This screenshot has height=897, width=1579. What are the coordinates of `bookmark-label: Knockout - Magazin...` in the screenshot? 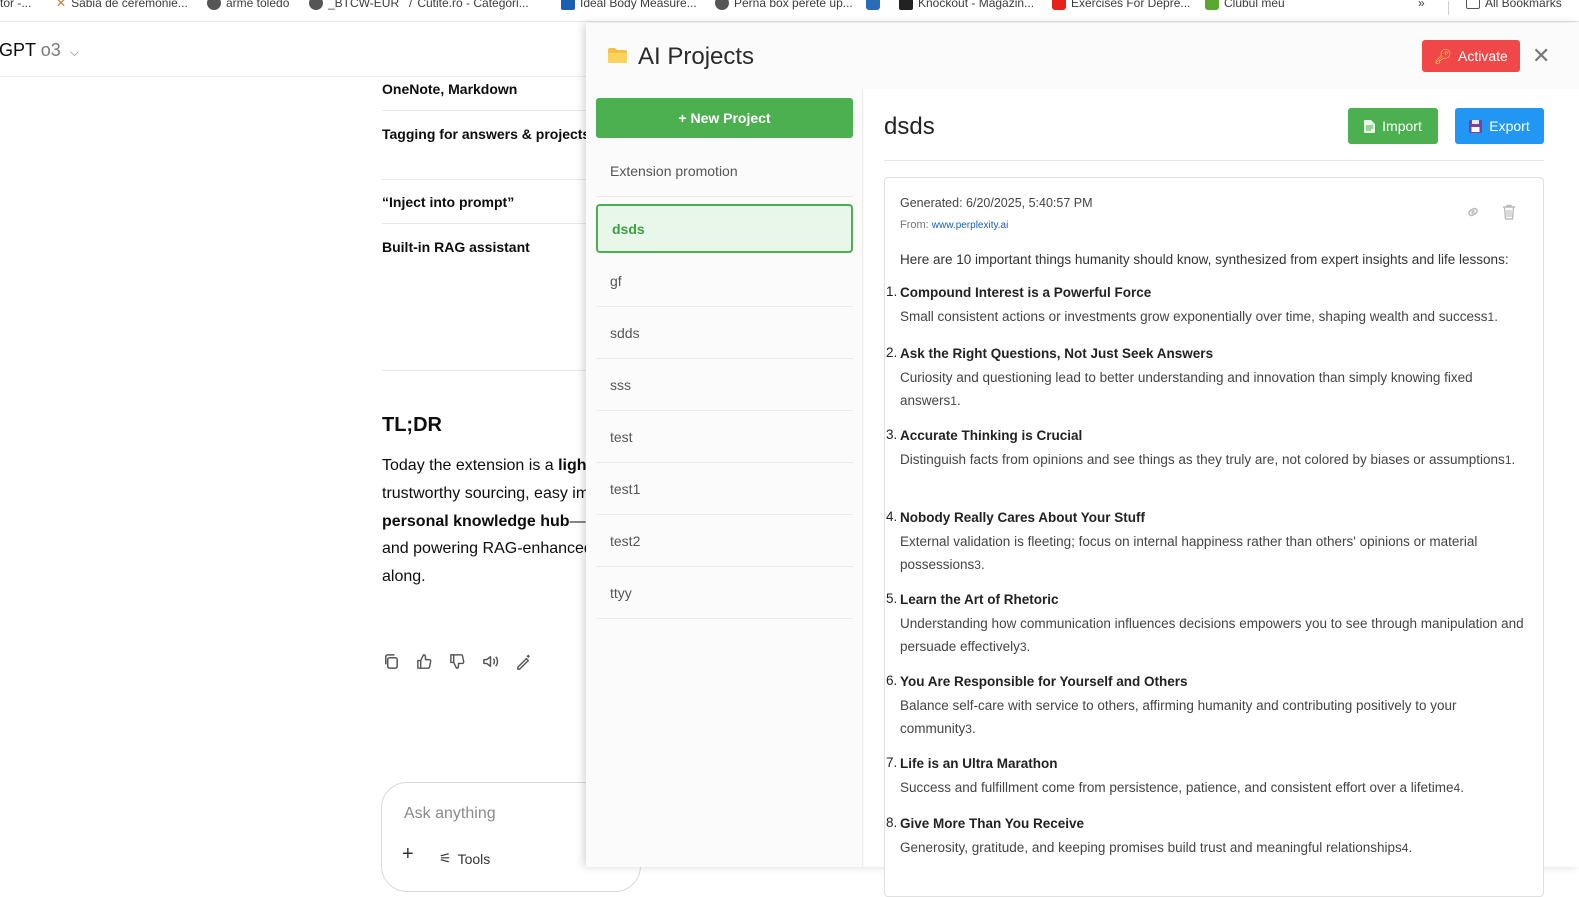 It's located at (976, 5).